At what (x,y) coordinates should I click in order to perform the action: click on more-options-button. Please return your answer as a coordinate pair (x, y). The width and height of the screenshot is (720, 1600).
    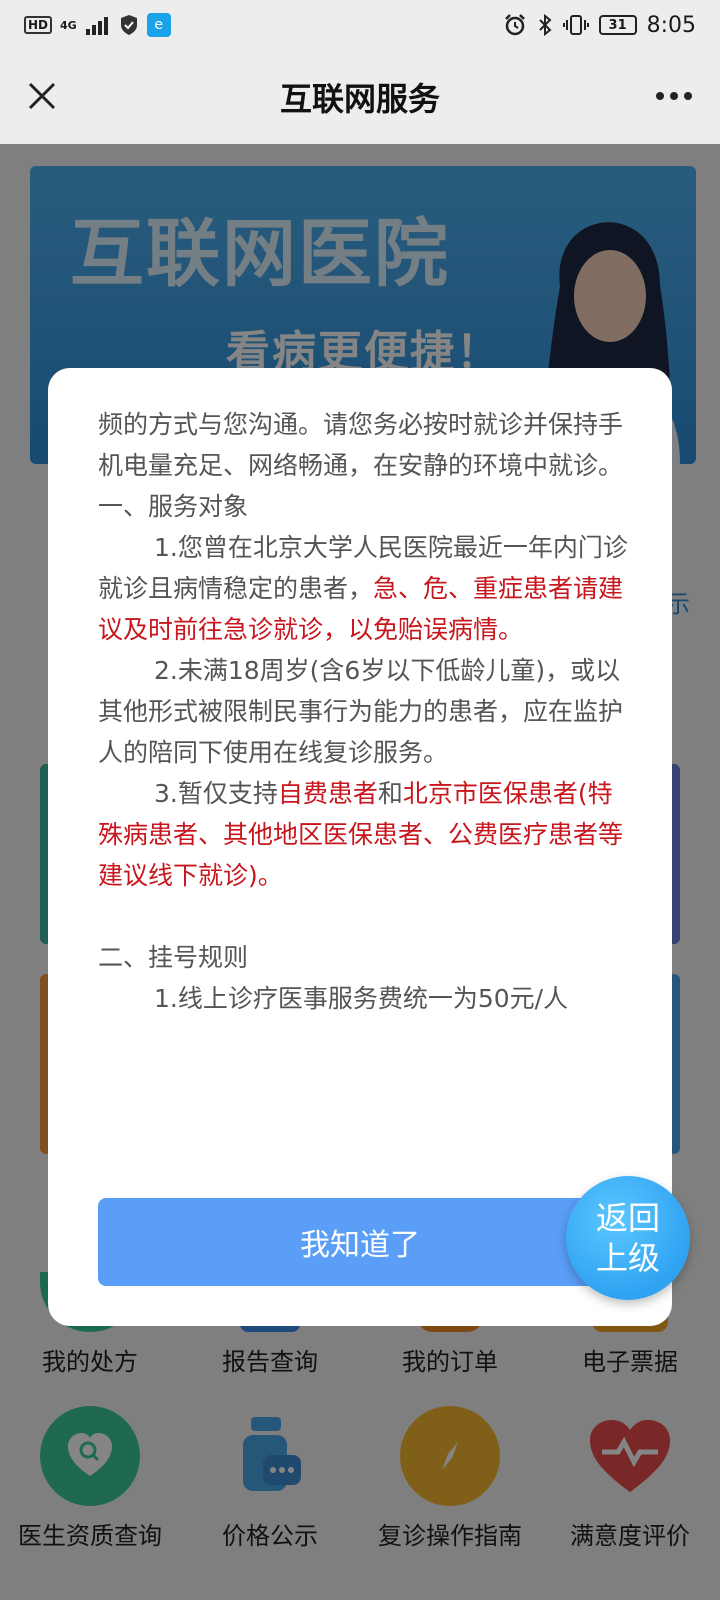
    Looking at the image, I should click on (674, 96).